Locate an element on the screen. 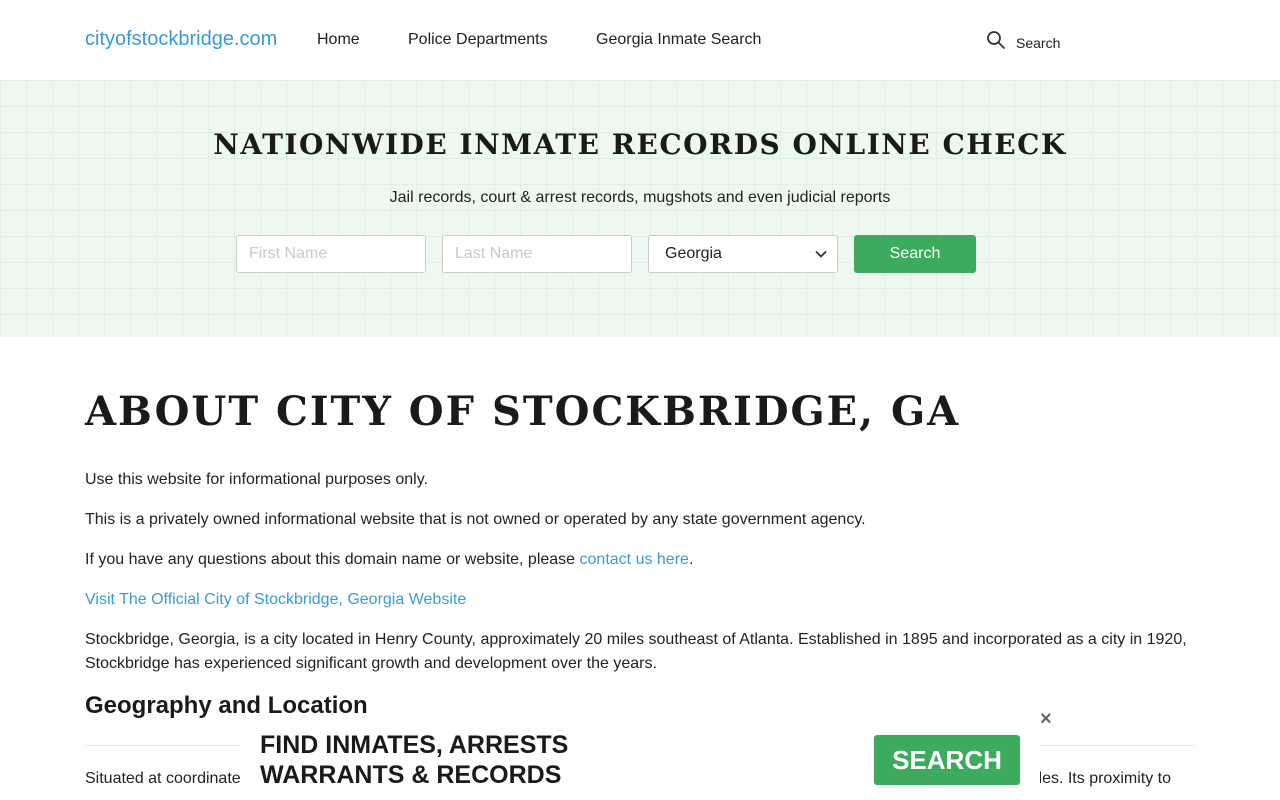 This screenshot has height=800, width=1280. header-search-button: Search is located at coordinates (1023, 42).